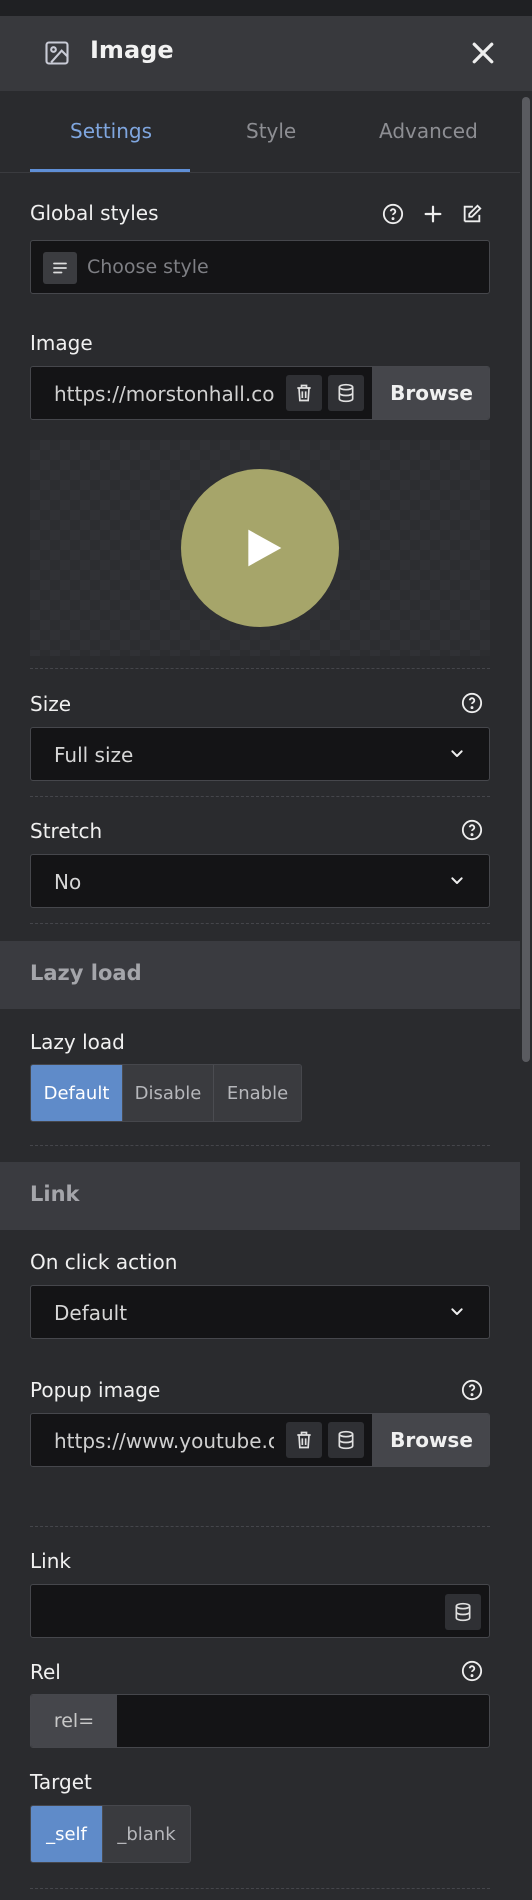  Describe the element at coordinates (428, 131) in the screenshot. I see `tab-advanced: Advanced` at that location.